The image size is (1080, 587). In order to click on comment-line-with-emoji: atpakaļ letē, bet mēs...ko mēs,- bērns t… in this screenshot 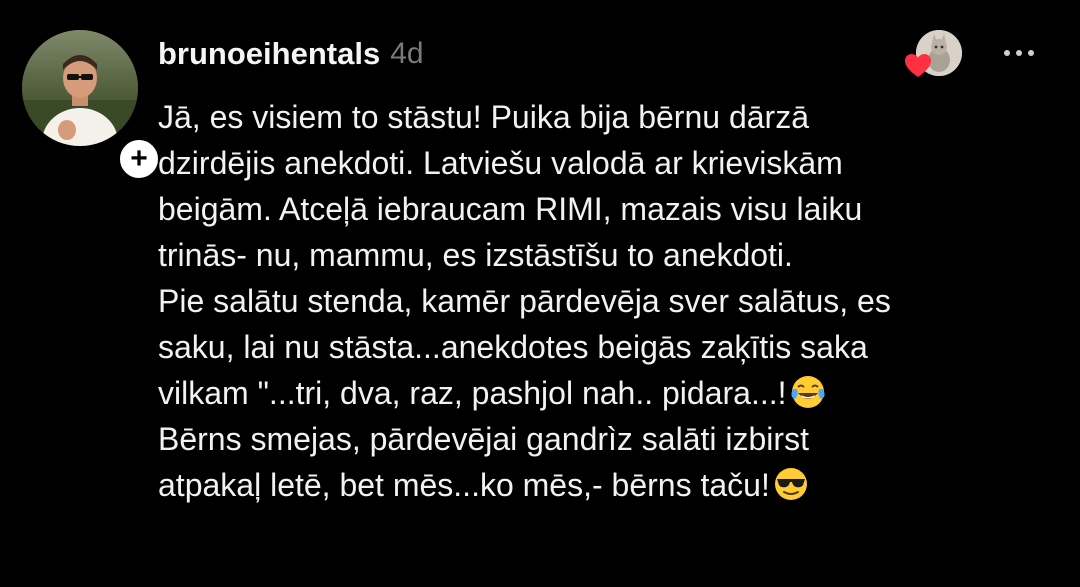, I will do `click(608, 485)`.